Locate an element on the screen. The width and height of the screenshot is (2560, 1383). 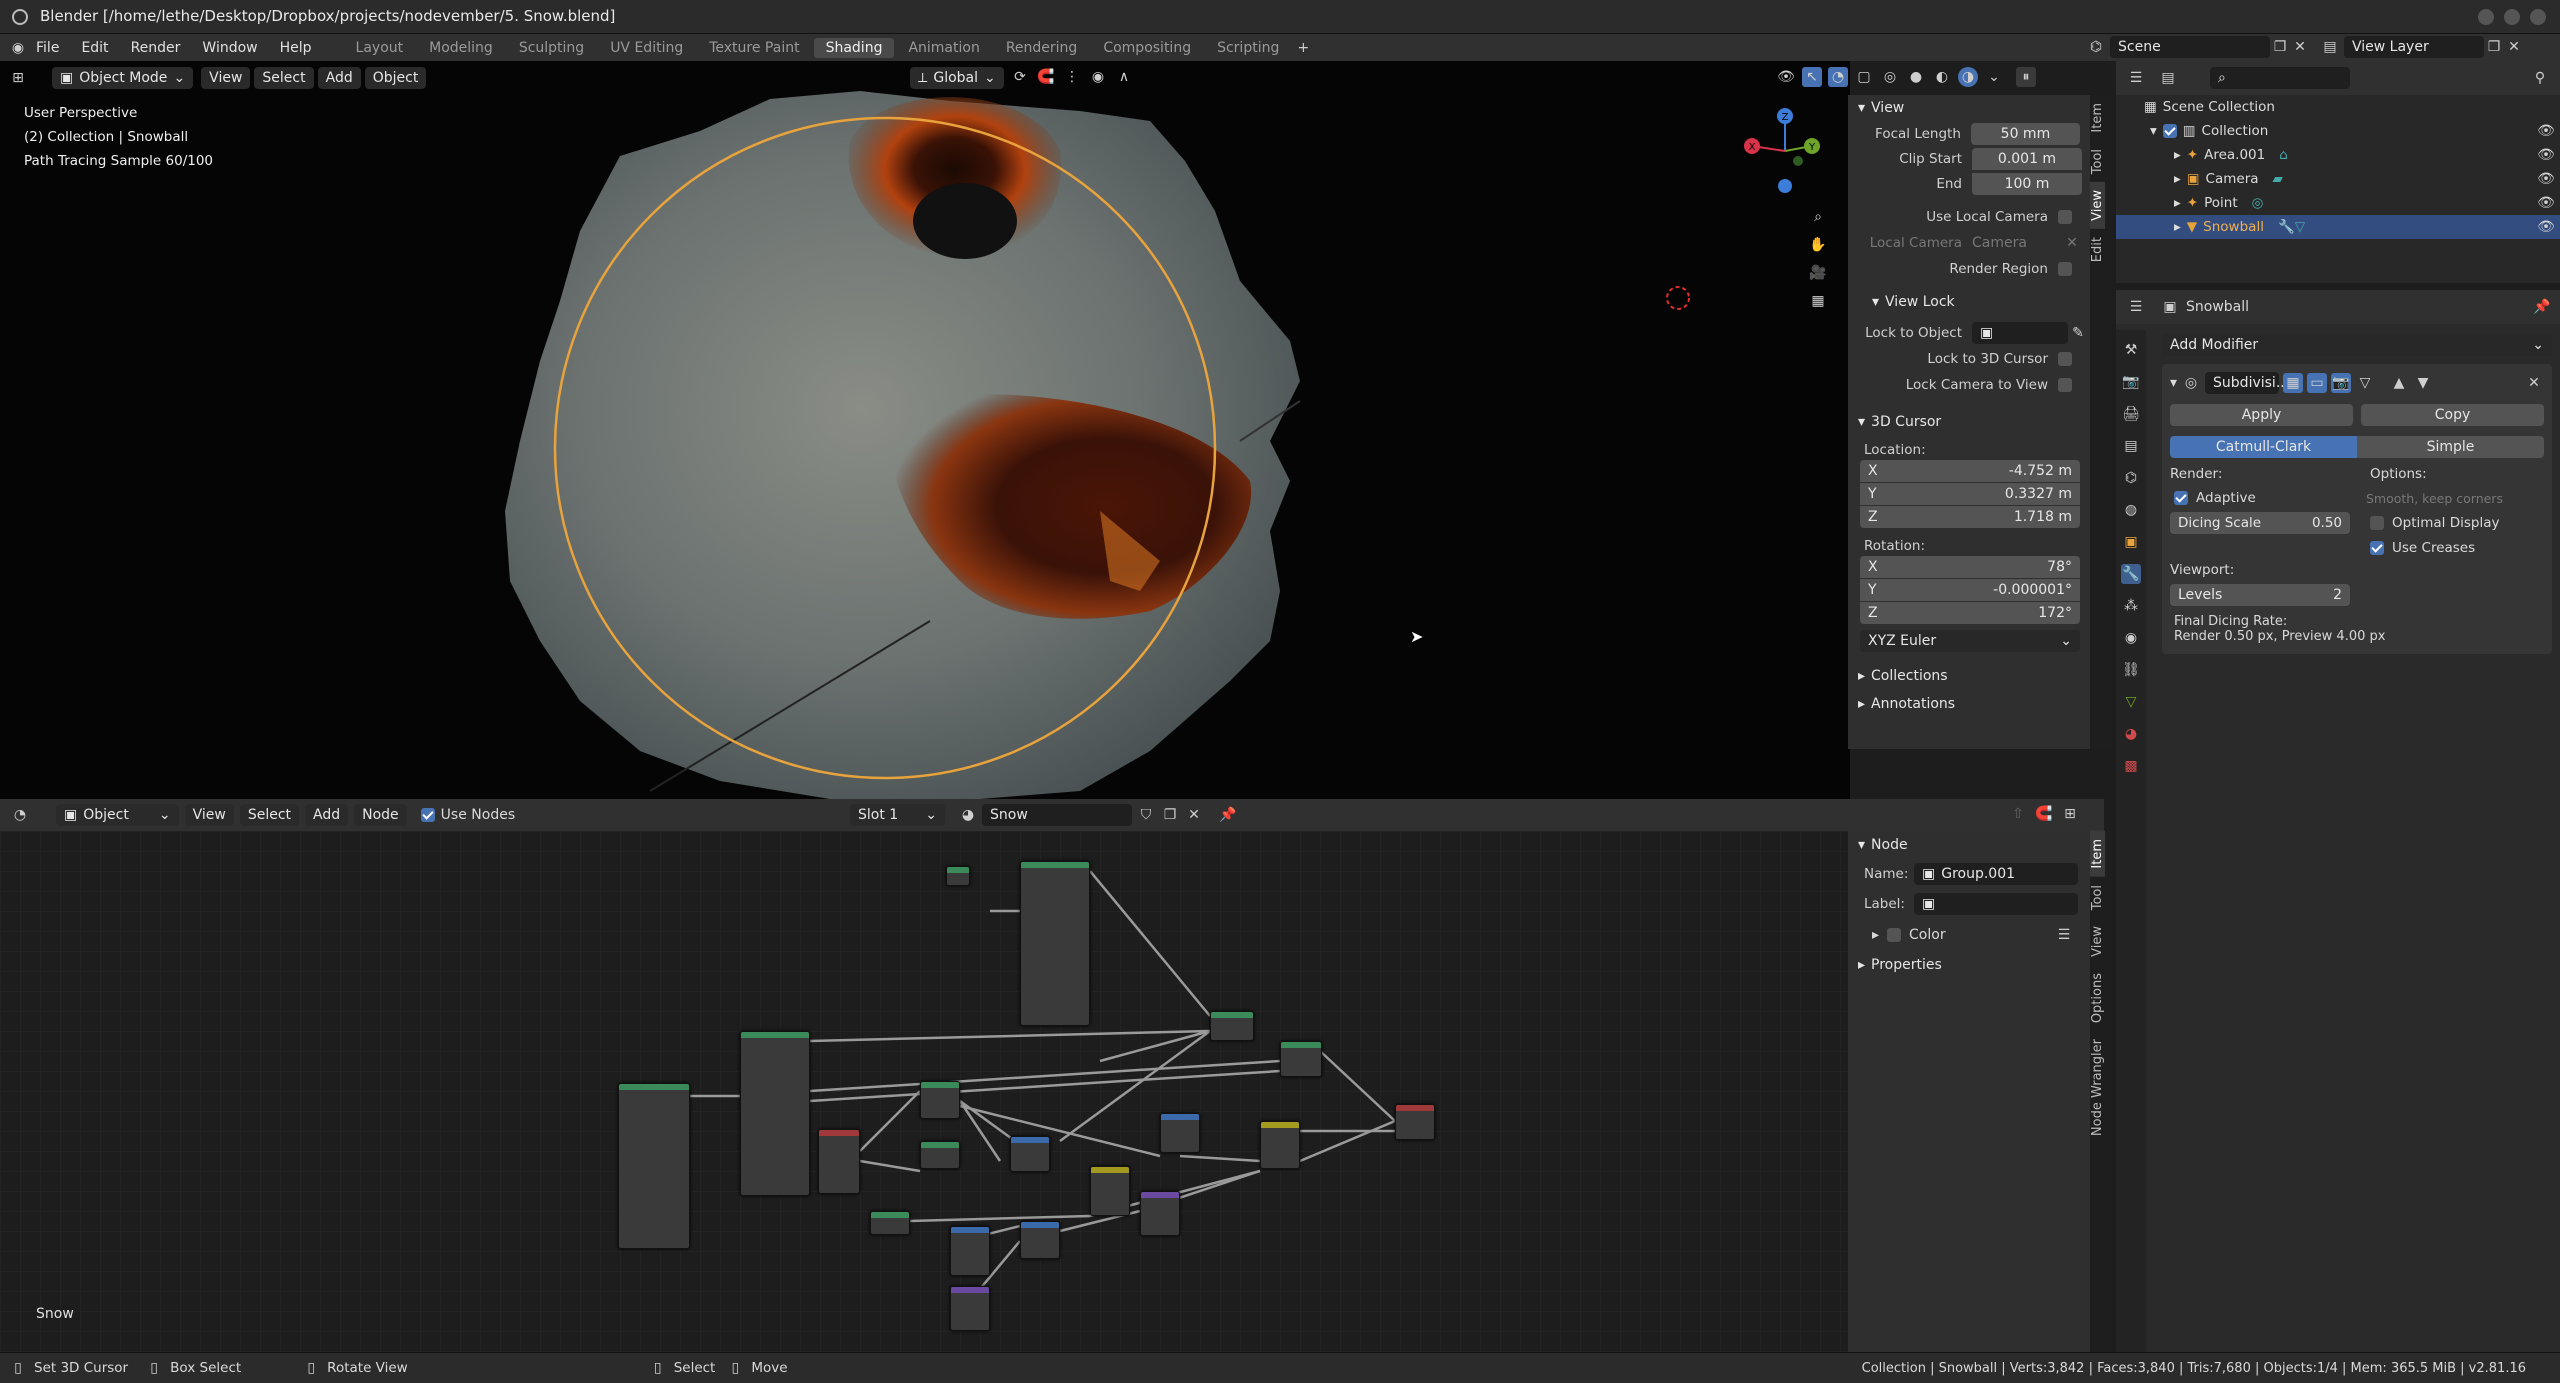
physics-tab-icon: ◉ is located at coordinates (2131, 638).